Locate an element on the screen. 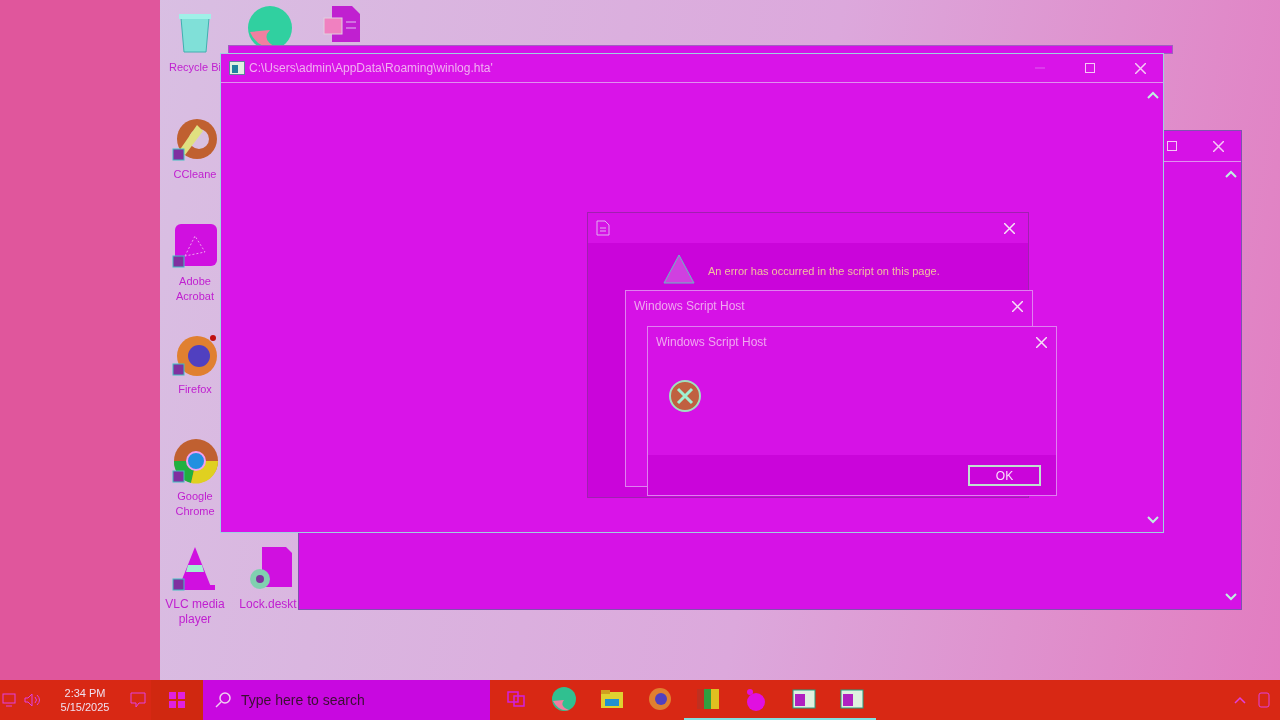 The height and width of the screenshot is (720, 1280). volume-icon is located at coordinates (33, 700).